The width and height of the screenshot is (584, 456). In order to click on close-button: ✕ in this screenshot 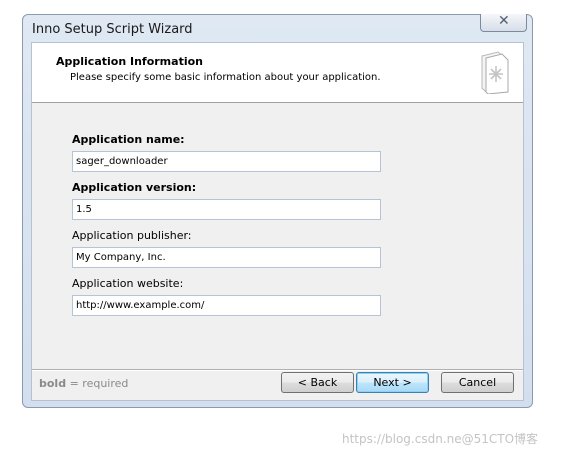, I will do `click(503, 22)`.